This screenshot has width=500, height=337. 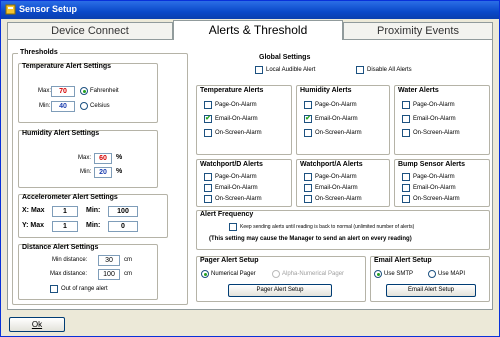 I want to click on title-bar: Sensor Setup, so click(x=250, y=10).